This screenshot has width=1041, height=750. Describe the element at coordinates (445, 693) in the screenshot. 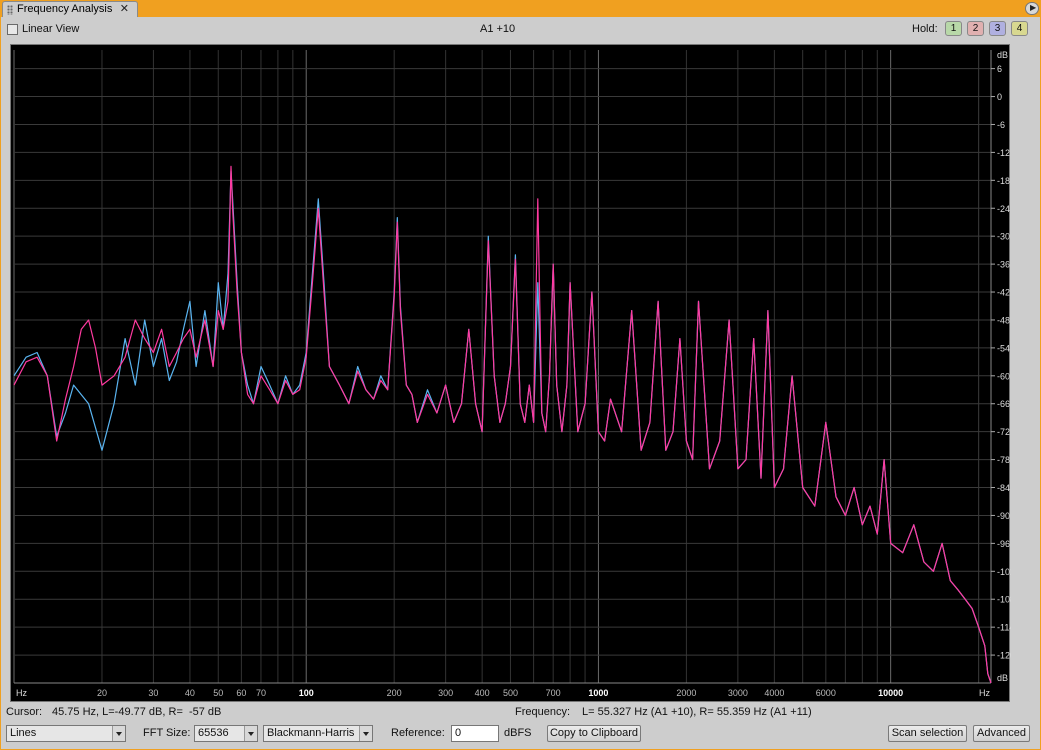

I see `freq-tick-label: 300` at that location.